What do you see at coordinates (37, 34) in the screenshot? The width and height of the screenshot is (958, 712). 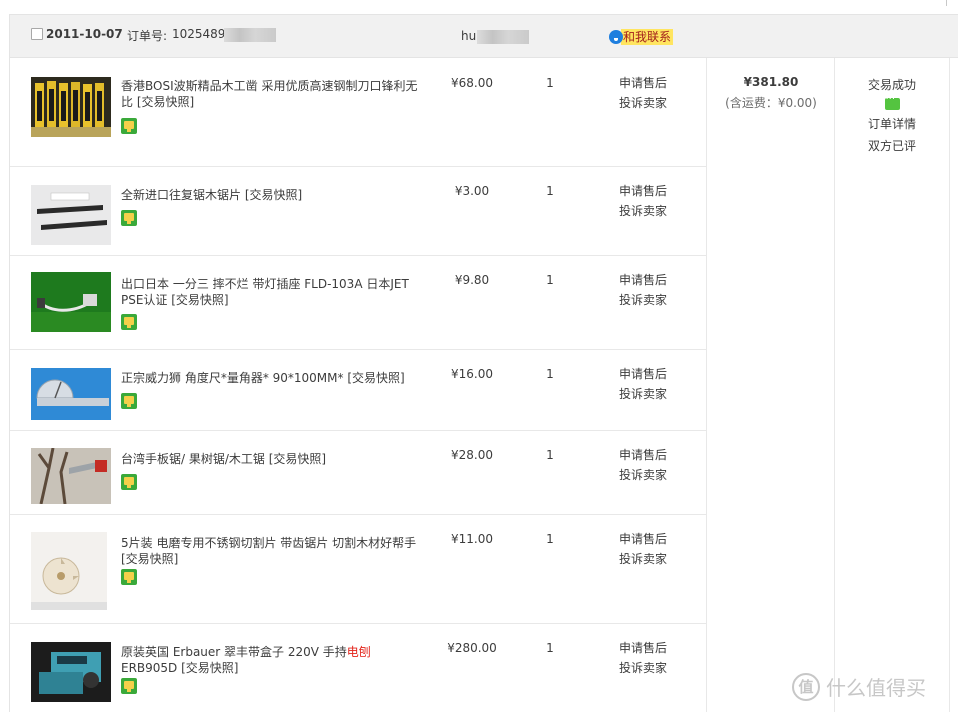 I see `order-select-checkbox` at bounding box center [37, 34].